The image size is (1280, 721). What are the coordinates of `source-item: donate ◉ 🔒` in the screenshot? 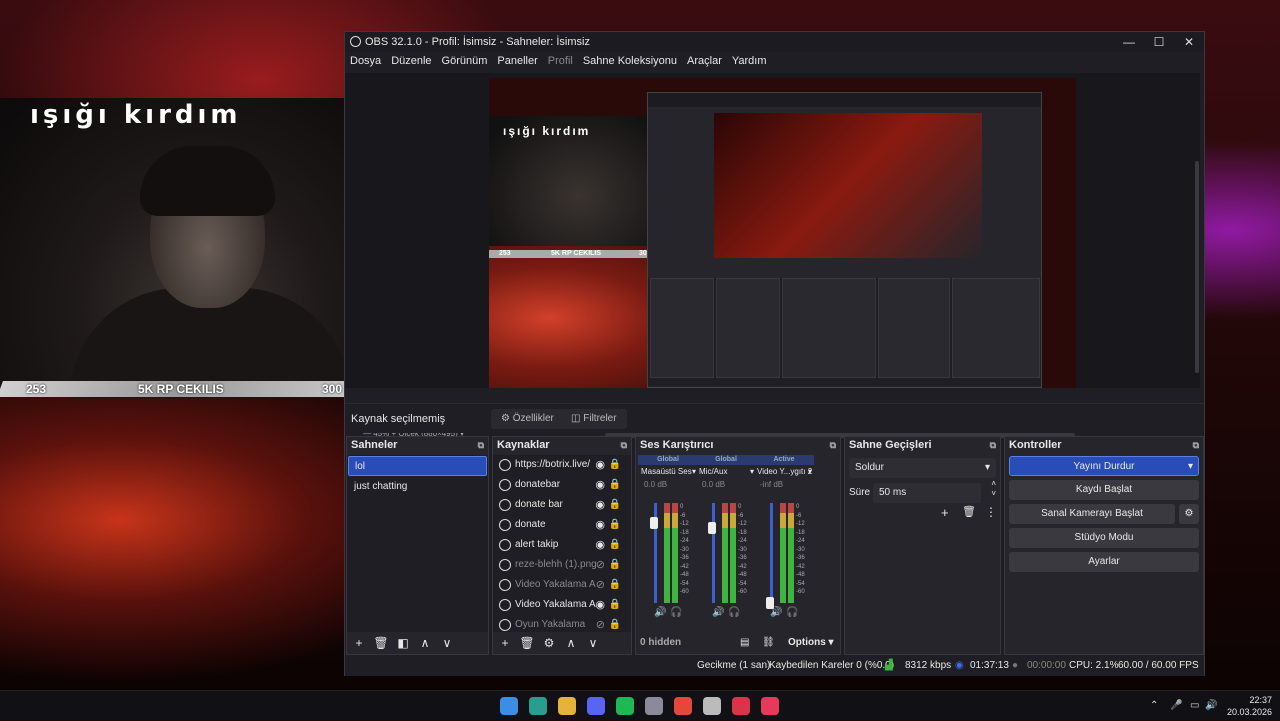 It's located at (562, 525).